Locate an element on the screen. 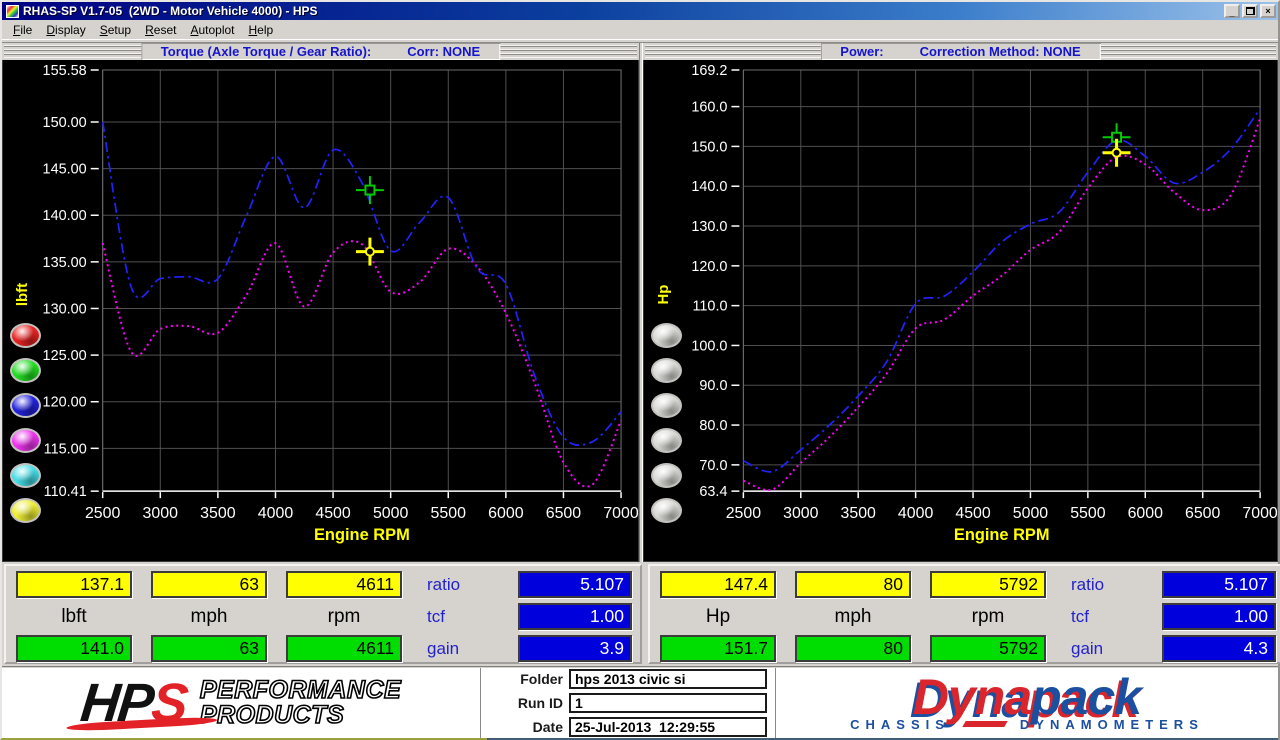 Image resolution: width=1280 pixels, height=740 pixels. menu-item-help: Help is located at coordinates (261, 30).